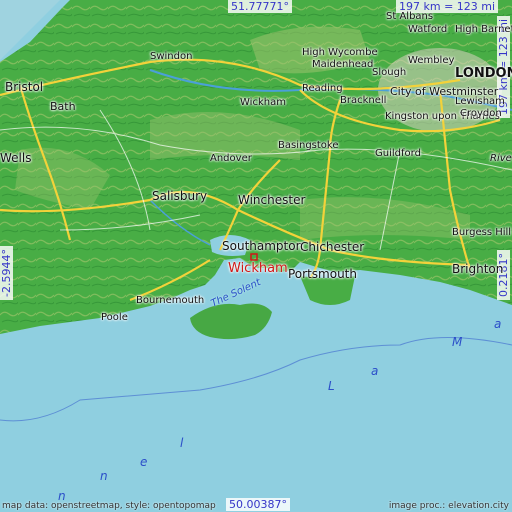  Describe the element at coordinates (114, 317) in the screenshot. I see `place-poole: Poole` at that location.